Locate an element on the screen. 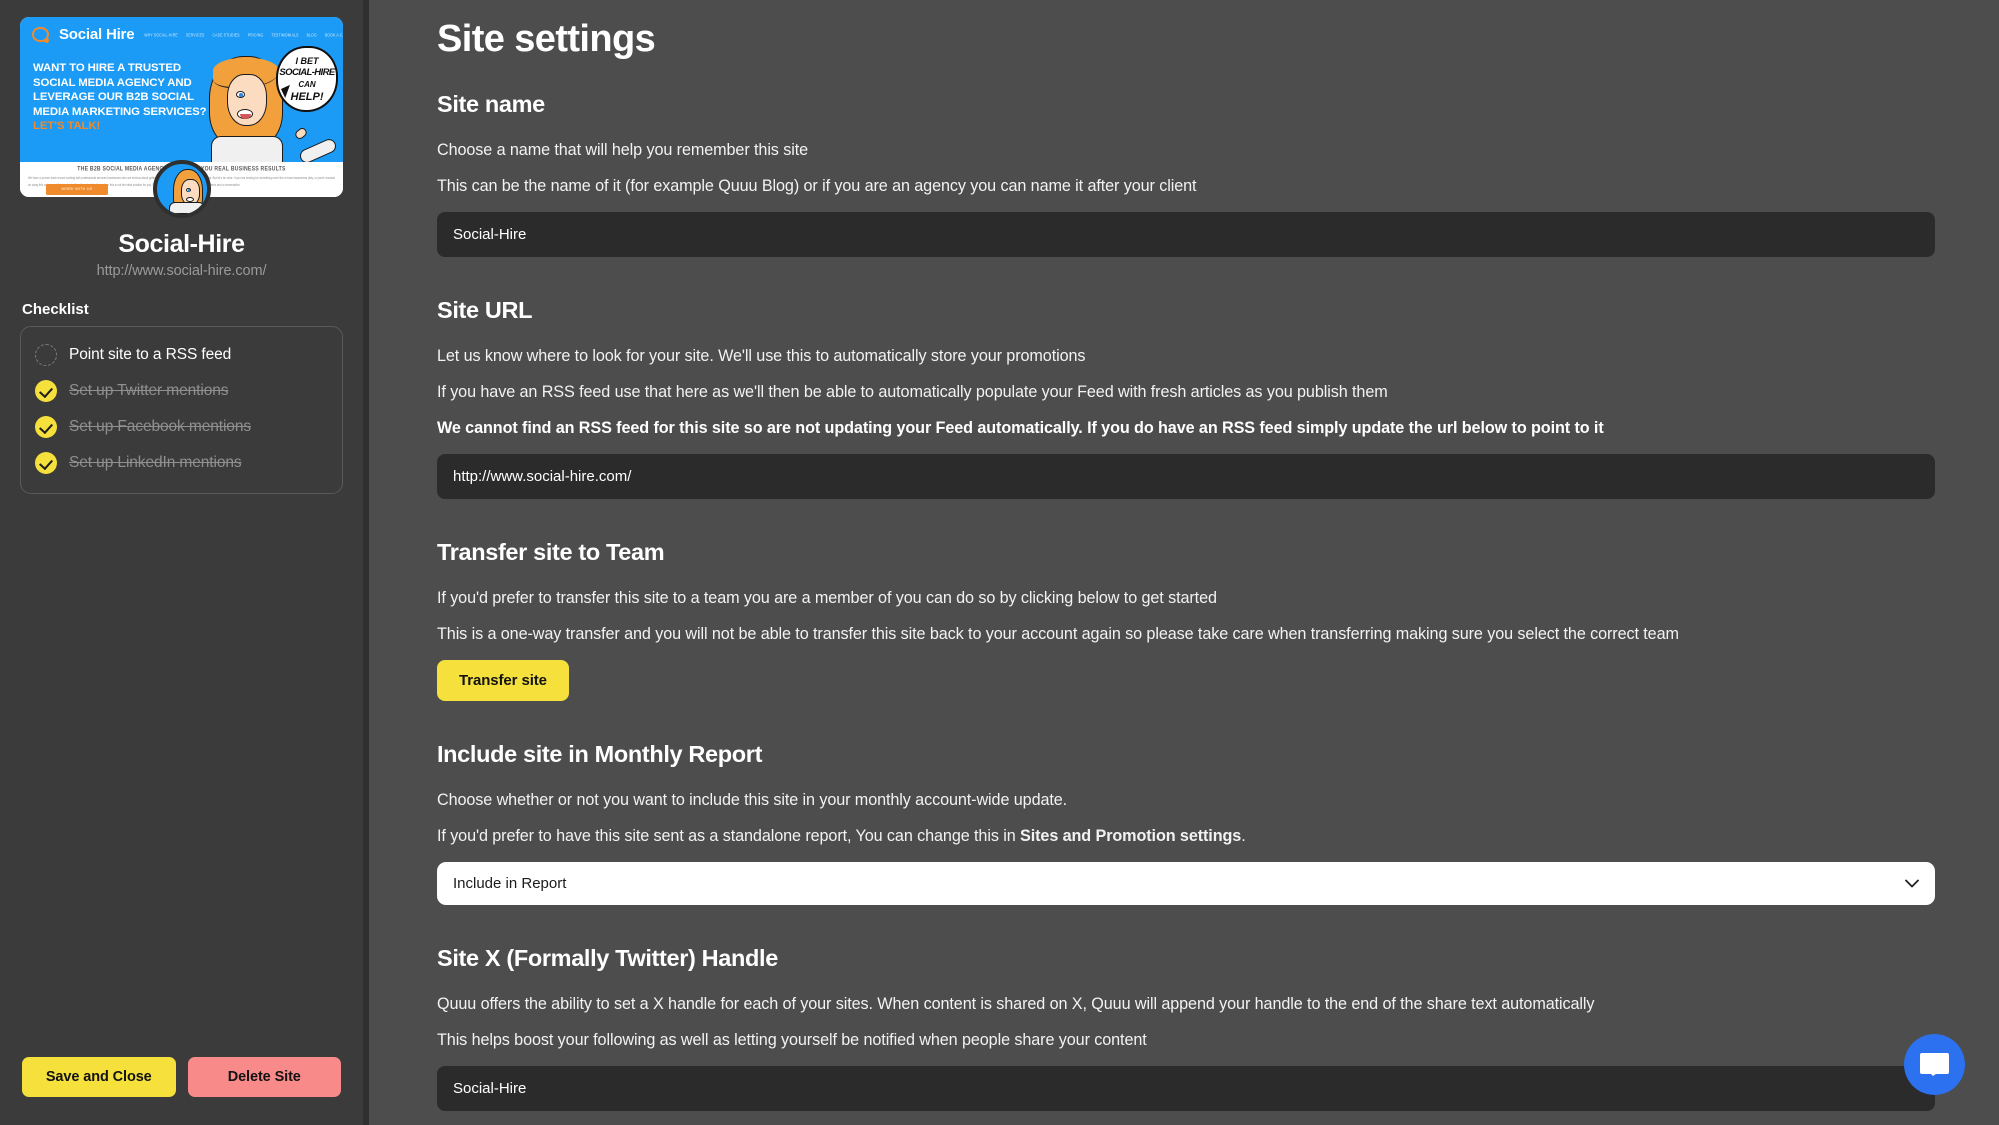  sites-and-promotion-settings-link: Sites and Promotion settings is located at coordinates (1130, 836).